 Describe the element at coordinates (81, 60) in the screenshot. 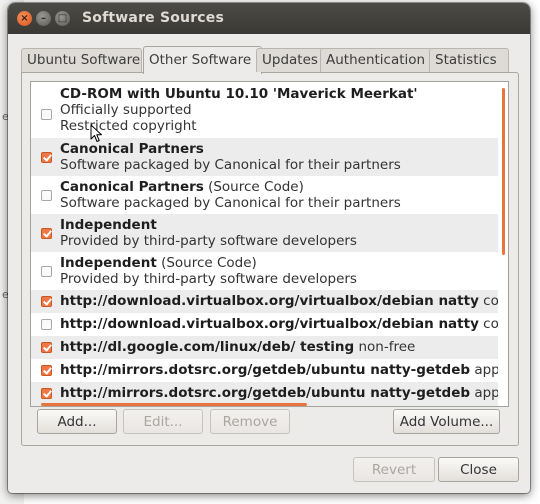

I see `tab-ubuntu-software: Ubuntu Software` at that location.